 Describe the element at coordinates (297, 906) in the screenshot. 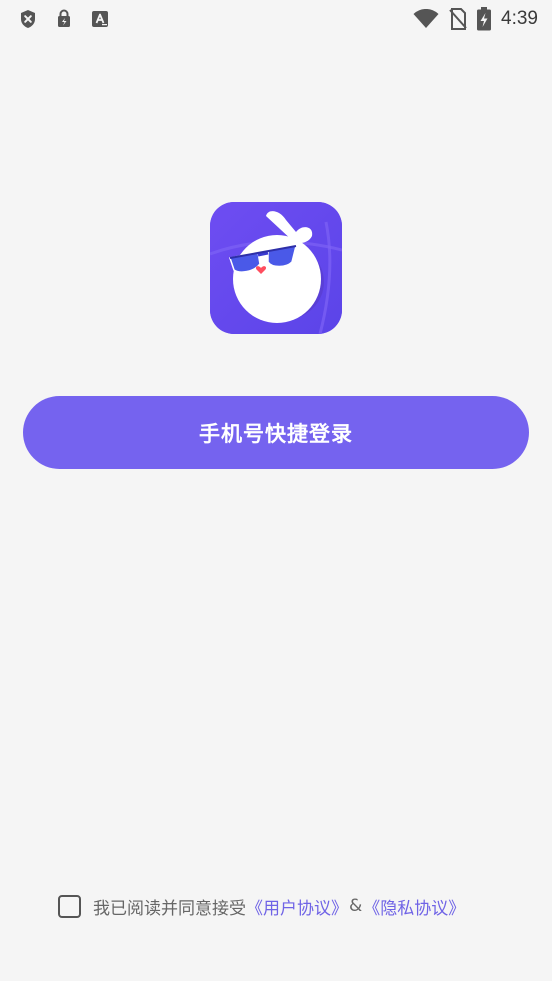

I see `user-agreement-link: 《用户协议》` at that location.